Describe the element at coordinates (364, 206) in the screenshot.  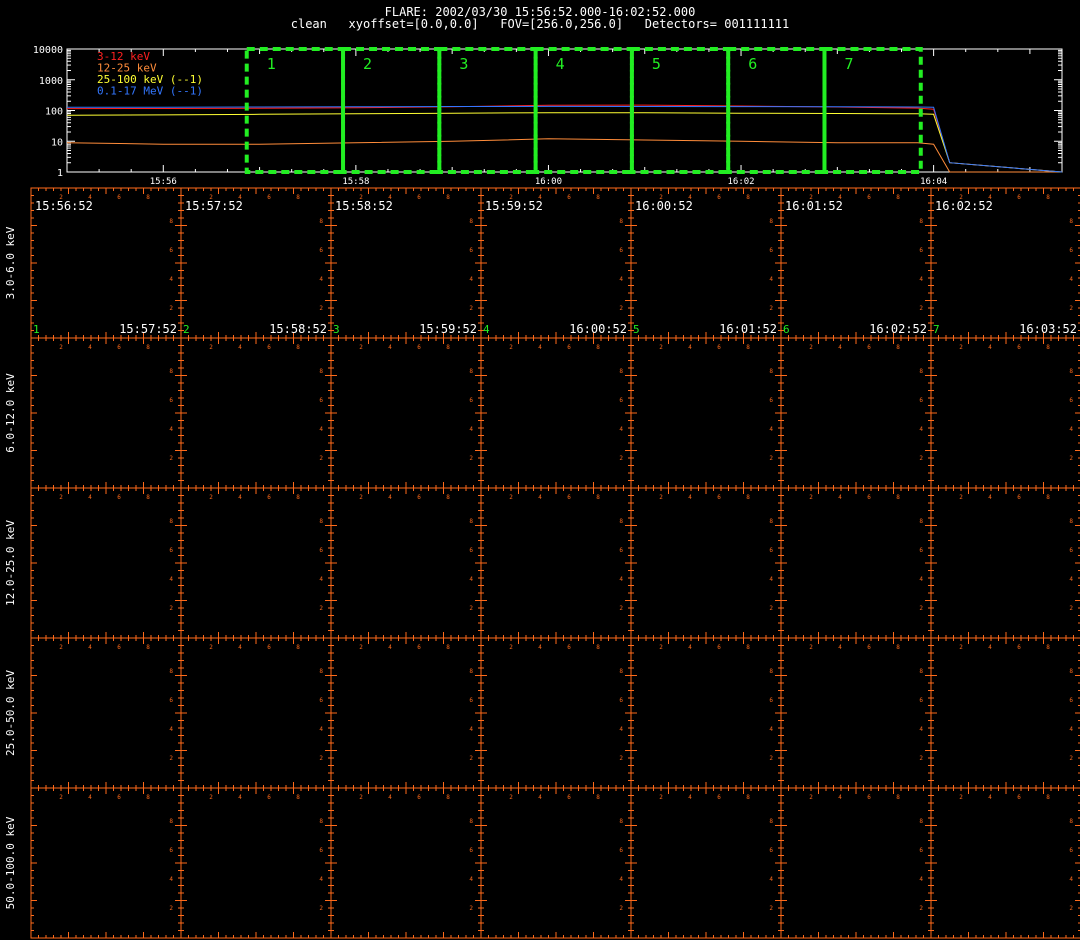
I see `panel-start-time: 15:58:52` at that location.